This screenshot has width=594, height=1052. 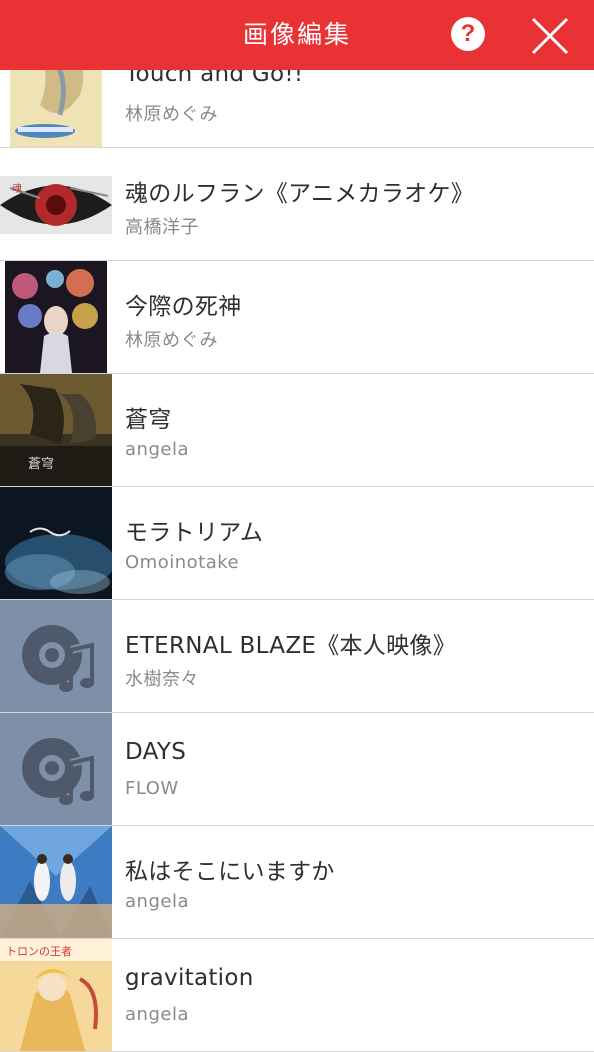 I want to click on song-artist: 水樹奈々, so click(x=162, y=679).